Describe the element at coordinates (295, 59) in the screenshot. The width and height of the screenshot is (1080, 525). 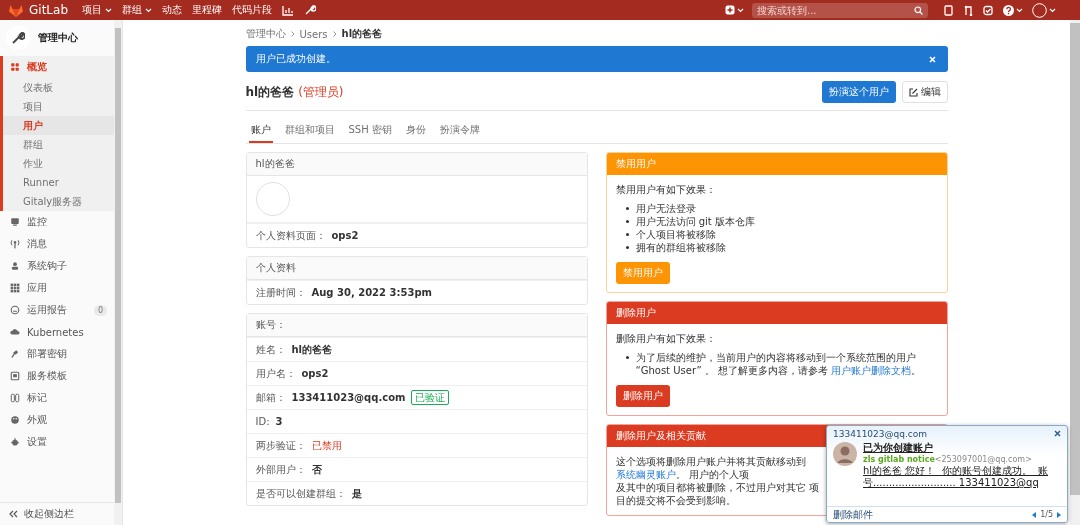
I see `alert-message: 用户已成功创建。` at that location.